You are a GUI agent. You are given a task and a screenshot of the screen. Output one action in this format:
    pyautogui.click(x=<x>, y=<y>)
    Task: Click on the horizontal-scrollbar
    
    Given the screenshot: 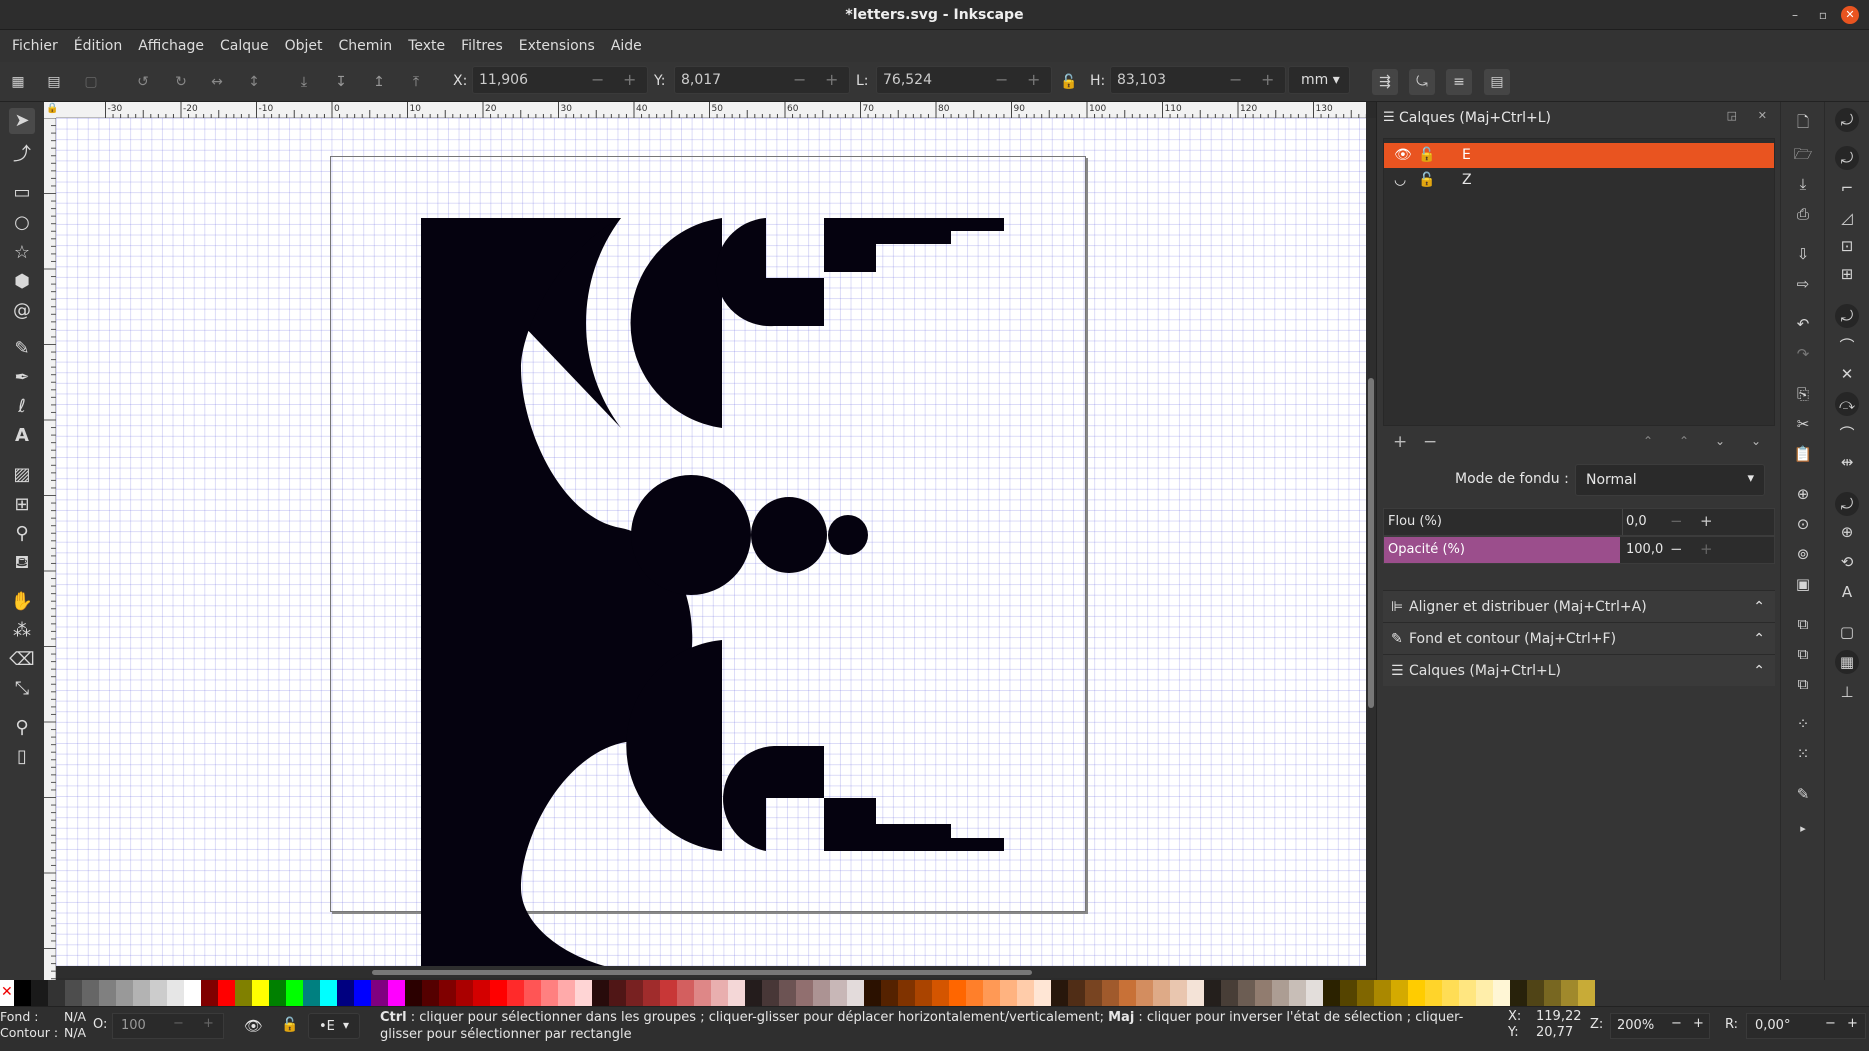 What is the action you would take?
    pyautogui.click(x=716, y=972)
    